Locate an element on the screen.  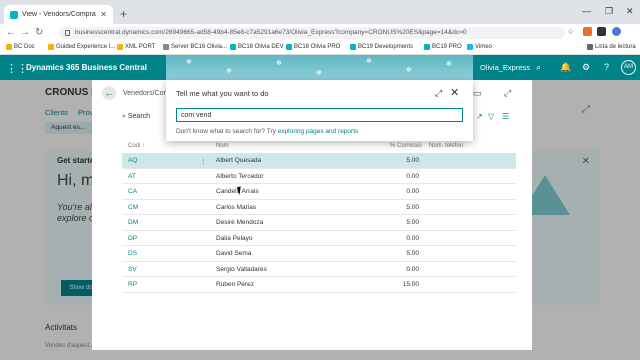
close-window-icon: ✕ is located at coordinates (630, 11).